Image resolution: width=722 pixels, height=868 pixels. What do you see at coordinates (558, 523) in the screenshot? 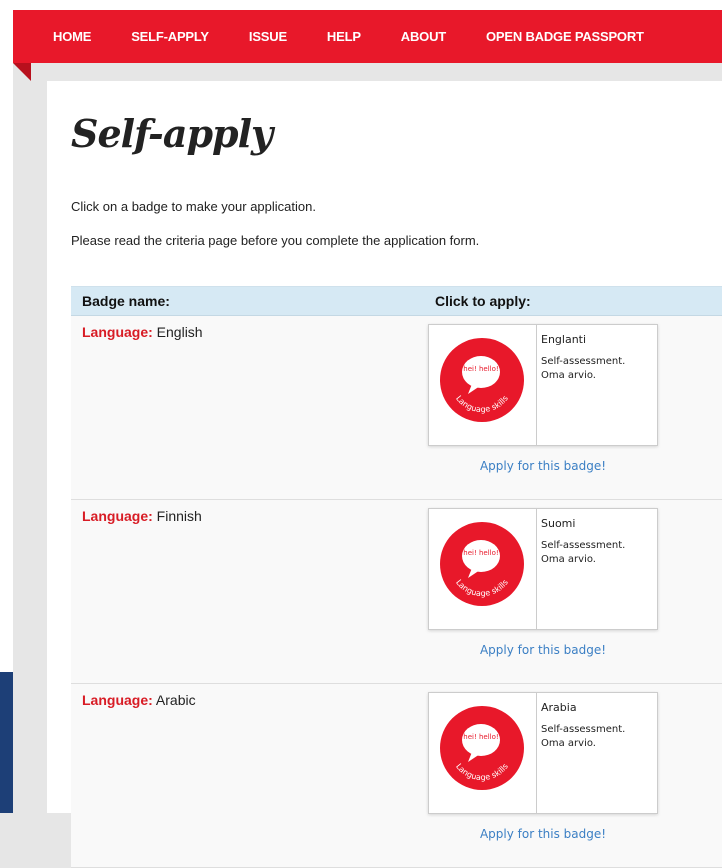
I see `badge-card-title: Suomi` at bounding box center [558, 523].